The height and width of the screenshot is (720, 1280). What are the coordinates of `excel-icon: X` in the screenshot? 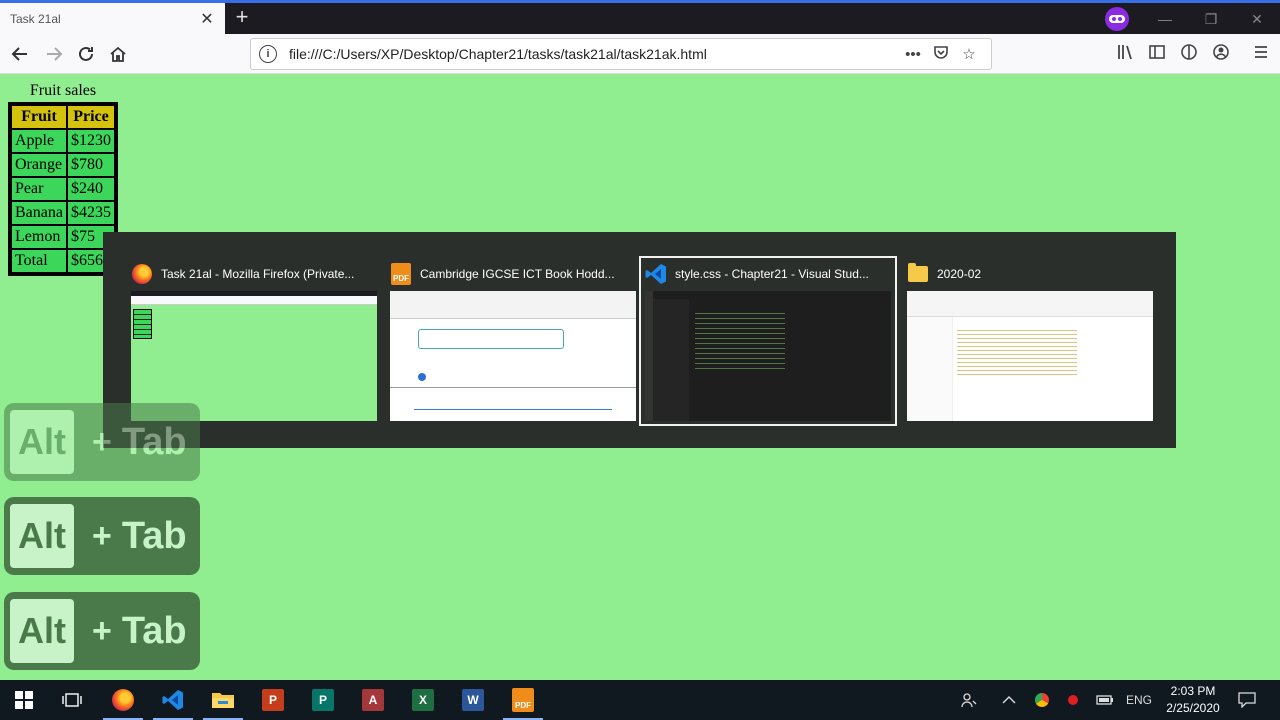 It's located at (423, 700).